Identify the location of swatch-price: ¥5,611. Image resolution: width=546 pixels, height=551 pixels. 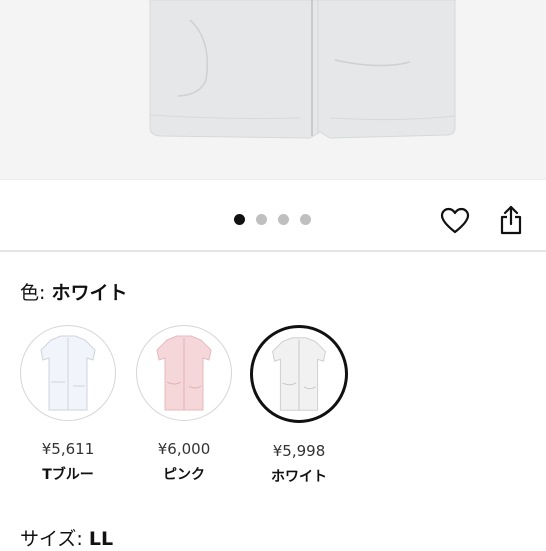
(68, 449).